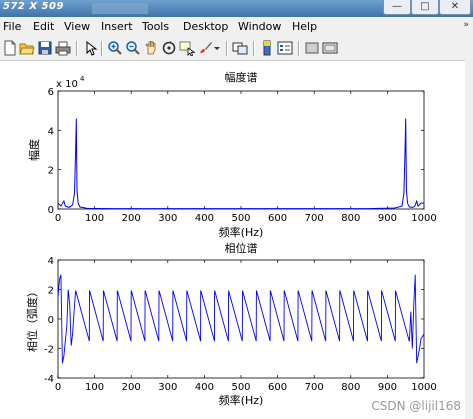 The height and width of the screenshot is (419, 473). I want to click on brush-icon, so click(205, 48).